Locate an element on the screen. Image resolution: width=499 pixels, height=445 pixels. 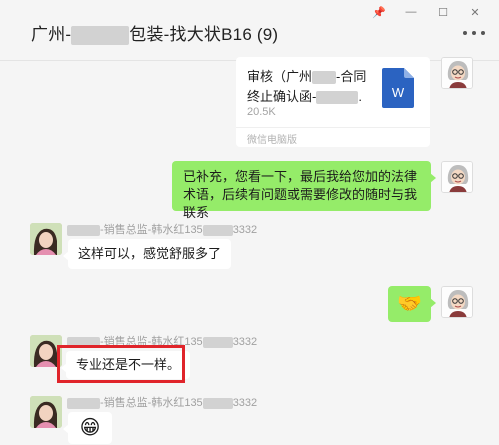
grinning-emoji: 😁 is located at coordinates (90, 428).